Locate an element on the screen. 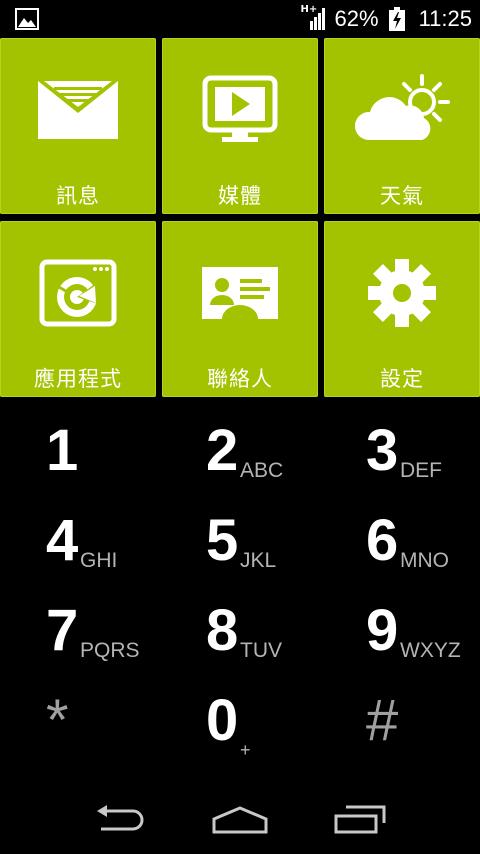 The image size is (480, 854). dial-key-2: 2 ABC is located at coordinates (240, 463).